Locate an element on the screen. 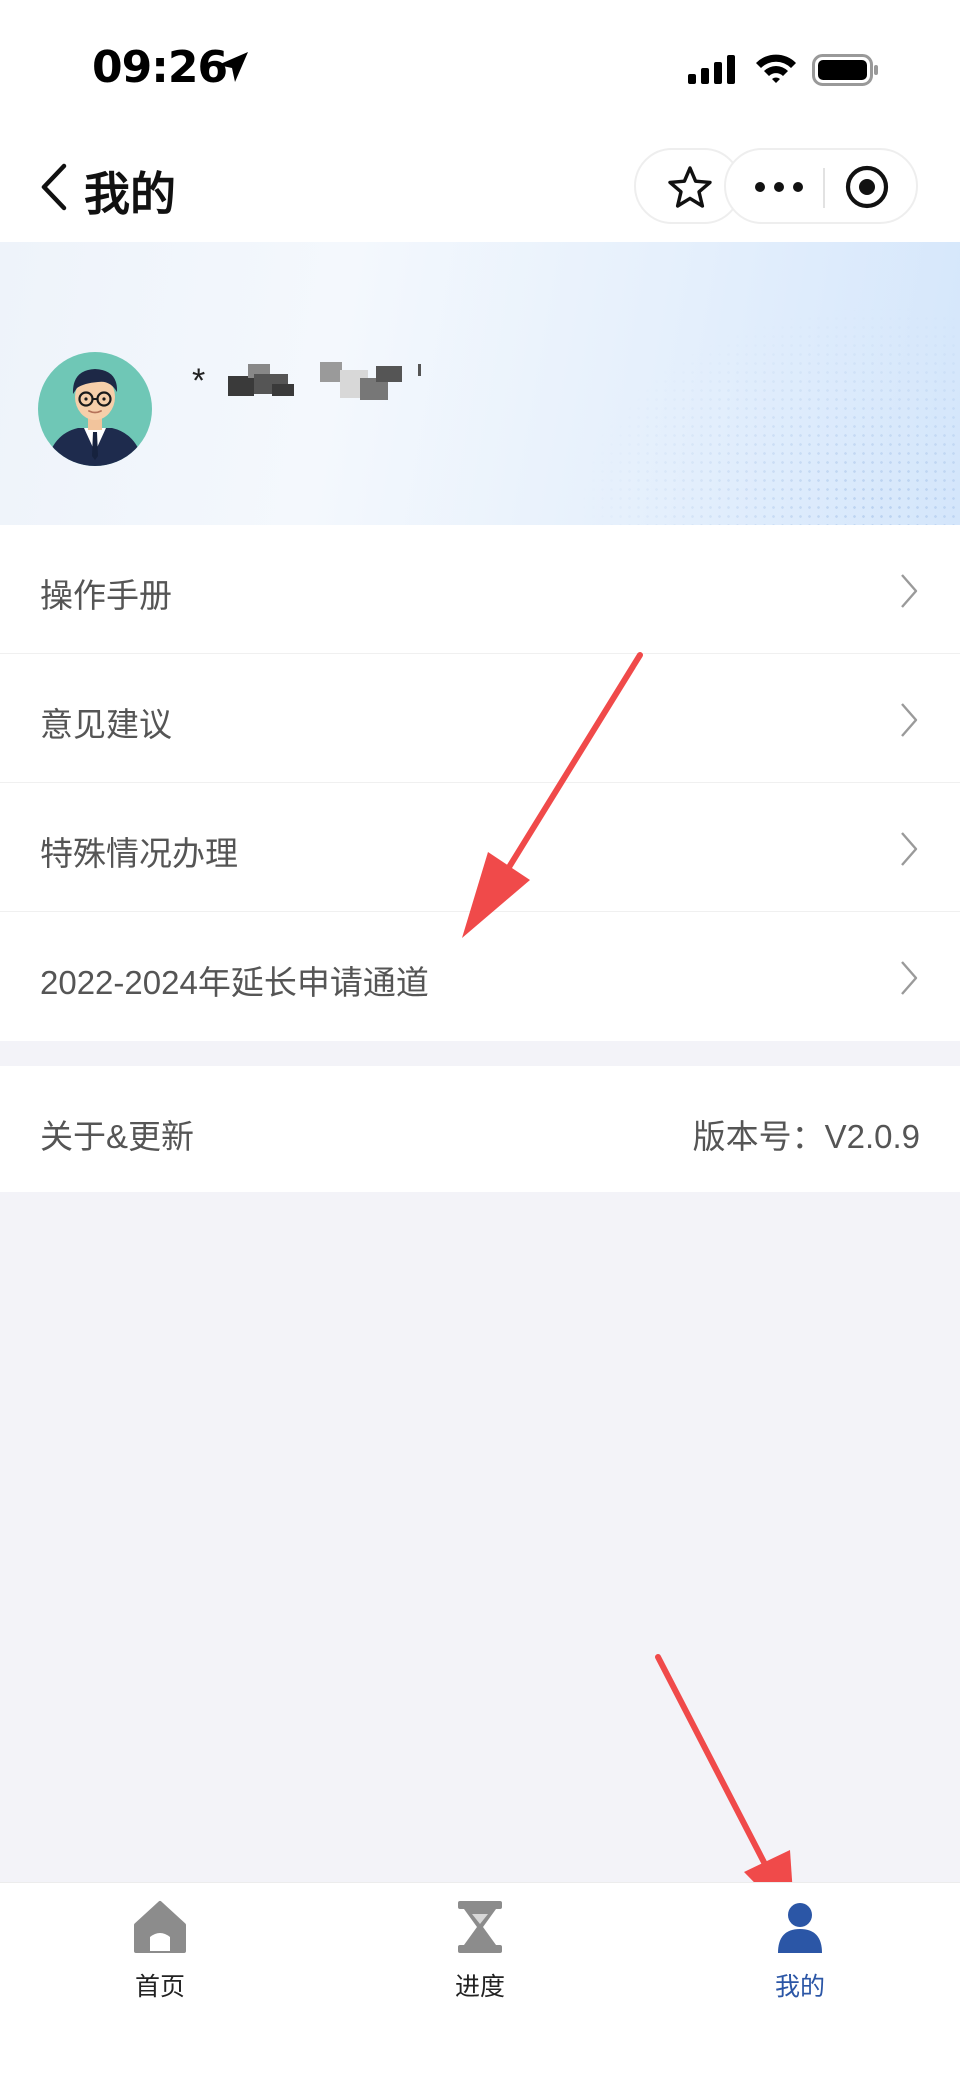 The height and width of the screenshot is (2081, 960). menu-item-manual: 操作手册 is located at coordinates (480, 589).